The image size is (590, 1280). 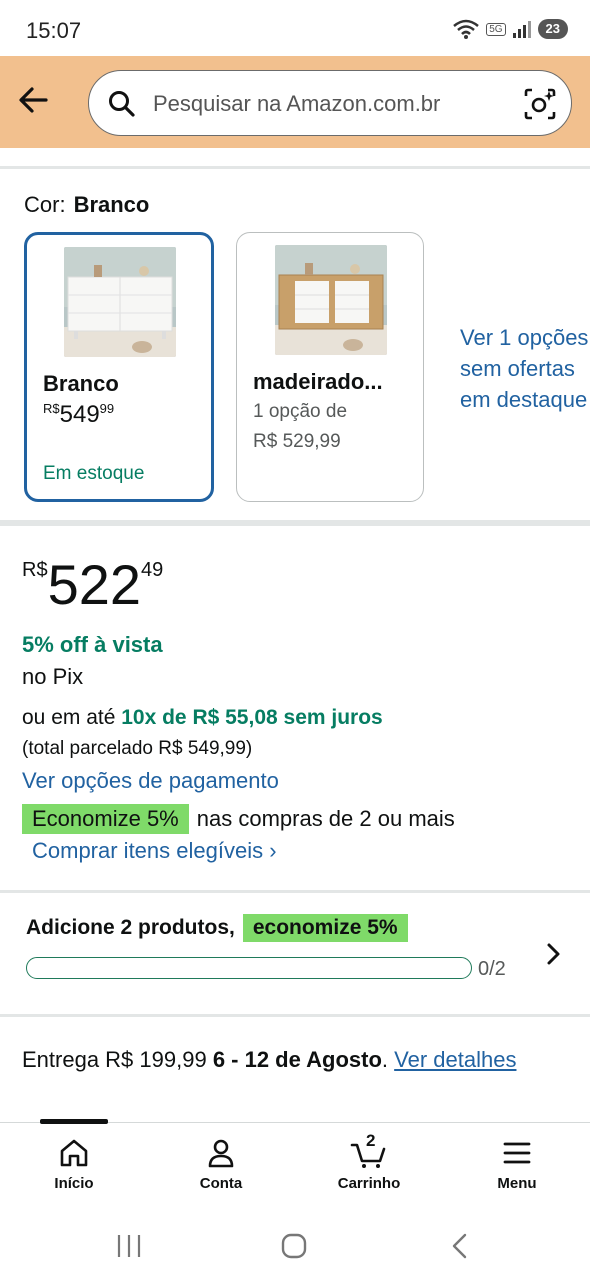 What do you see at coordinates (79, 414) in the screenshot?
I see `swatch-price: R$54999` at bounding box center [79, 414].